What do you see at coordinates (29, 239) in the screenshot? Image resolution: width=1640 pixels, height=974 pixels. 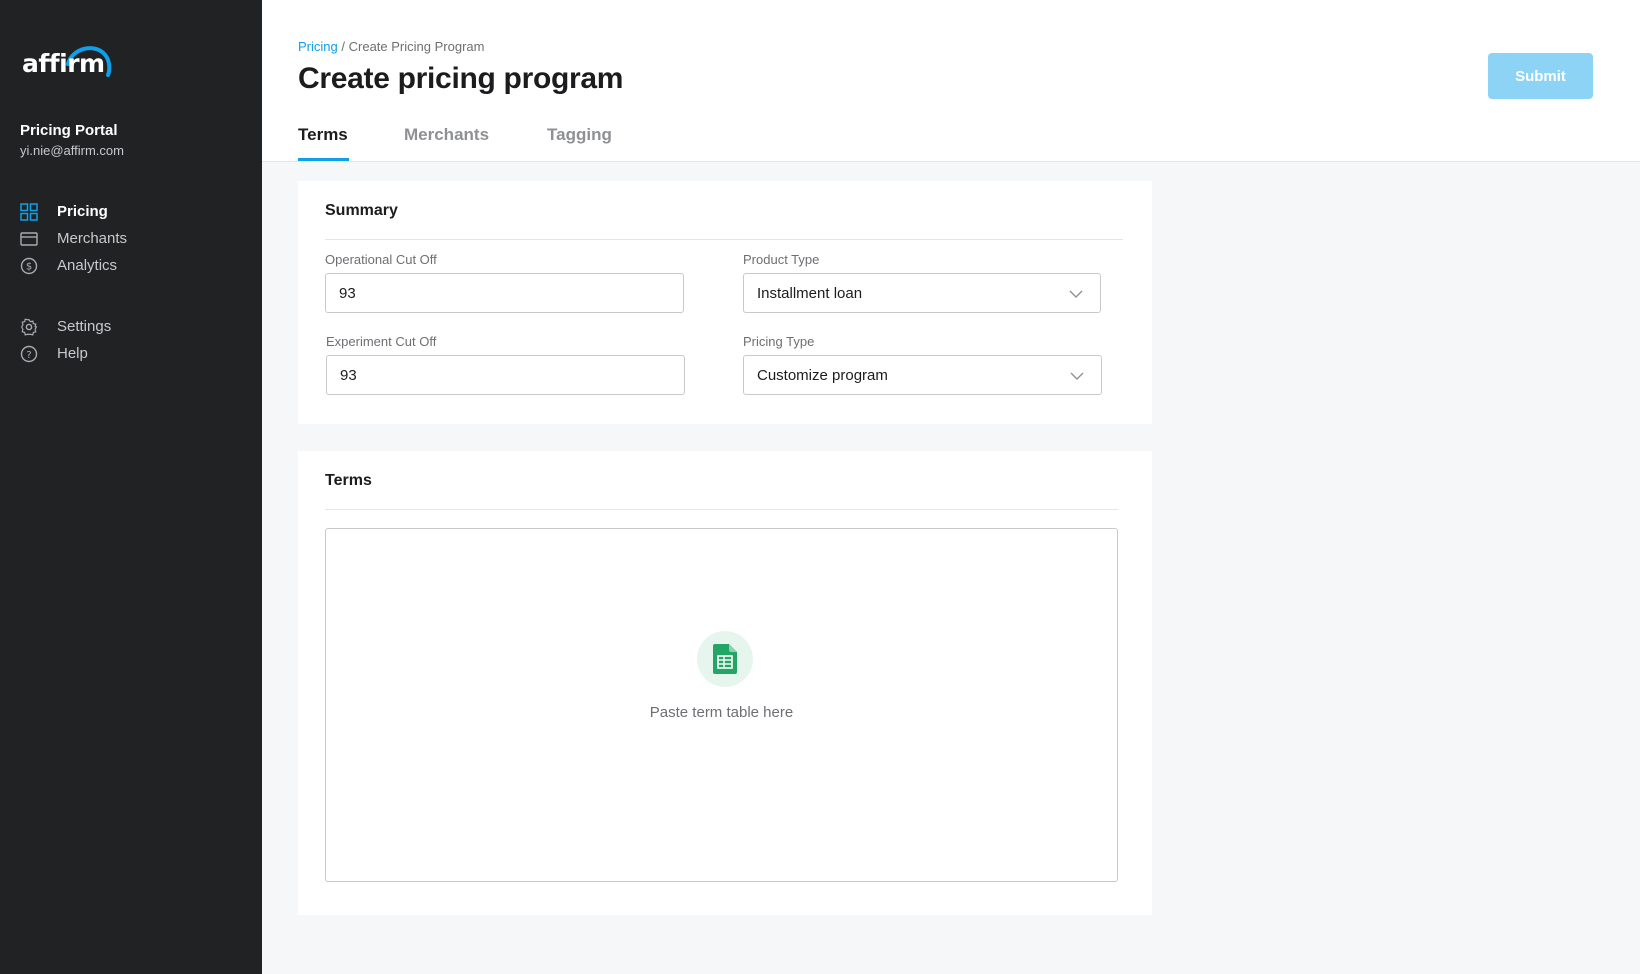 I see `card-icon` at bounding box center [29, 239].